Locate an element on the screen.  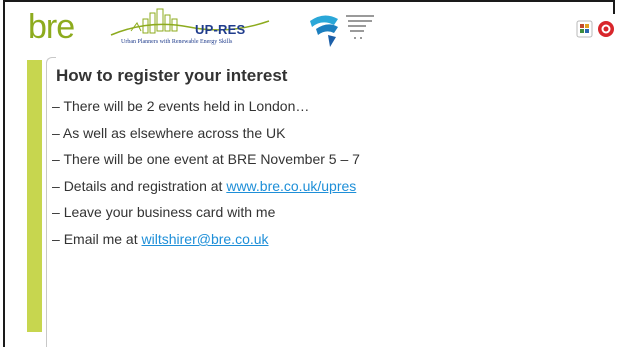
upres-title: UP-RES is located at coordinates (220, 29).